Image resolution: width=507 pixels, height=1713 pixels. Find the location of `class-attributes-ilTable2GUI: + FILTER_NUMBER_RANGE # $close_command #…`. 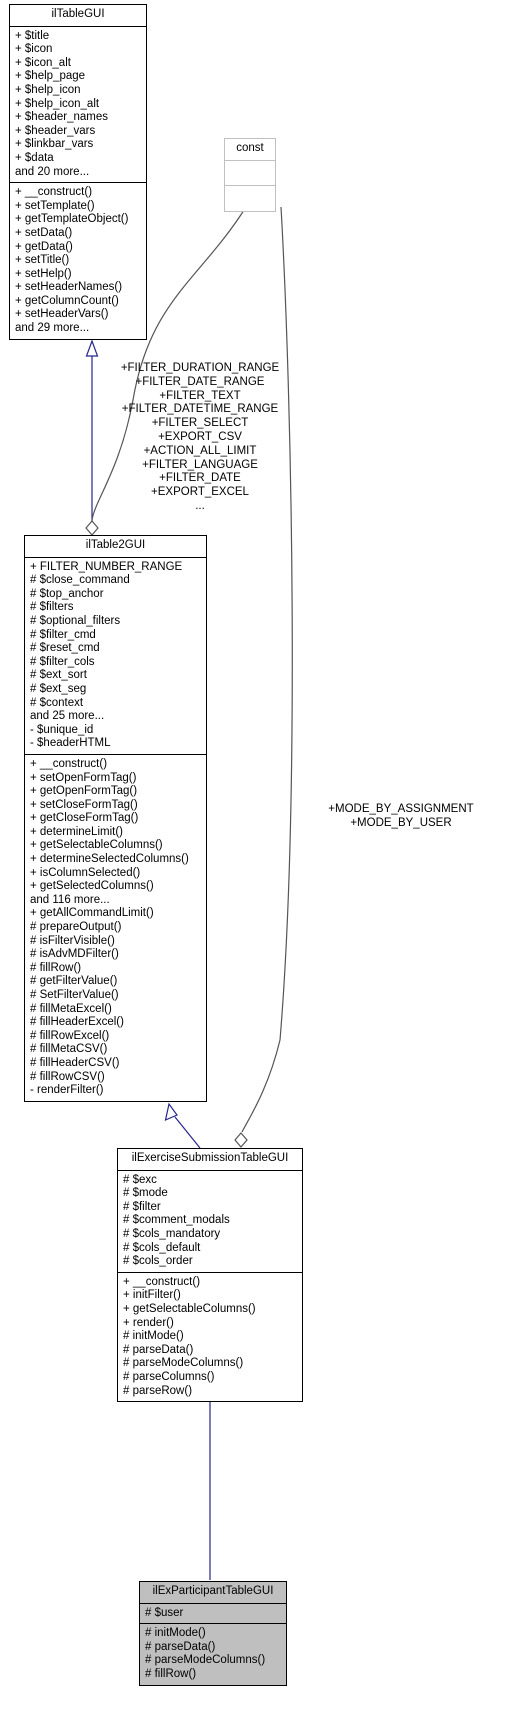

class-attributes-ilTable2GUI: + FILTER_NUMBER_RANGE # $close_command #… is located at coordinates (115, 656).